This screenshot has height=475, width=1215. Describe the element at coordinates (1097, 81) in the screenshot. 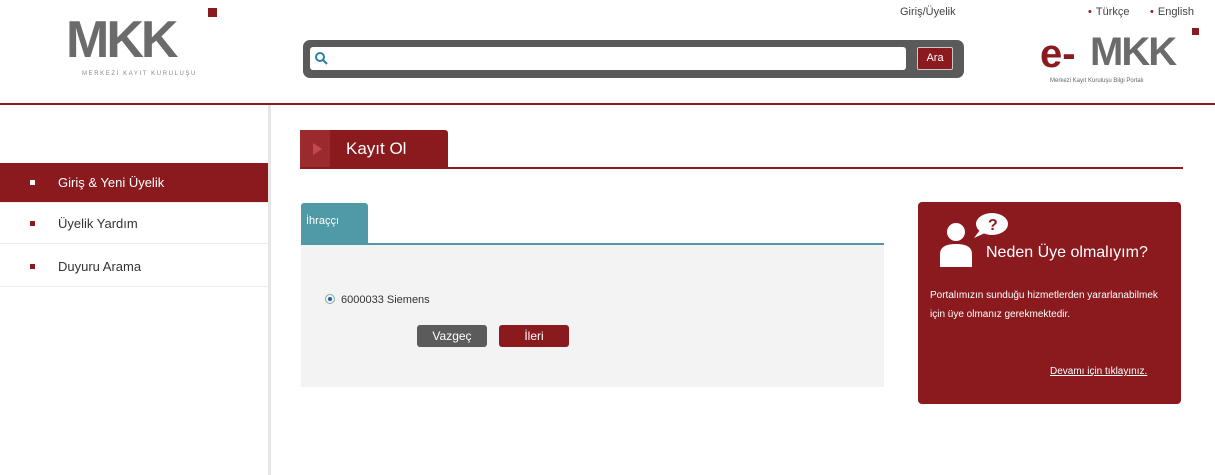

I see `emkk-subtitle: Merkezi Kayıt Kuruluşu Bilgi Portalı` at that location.